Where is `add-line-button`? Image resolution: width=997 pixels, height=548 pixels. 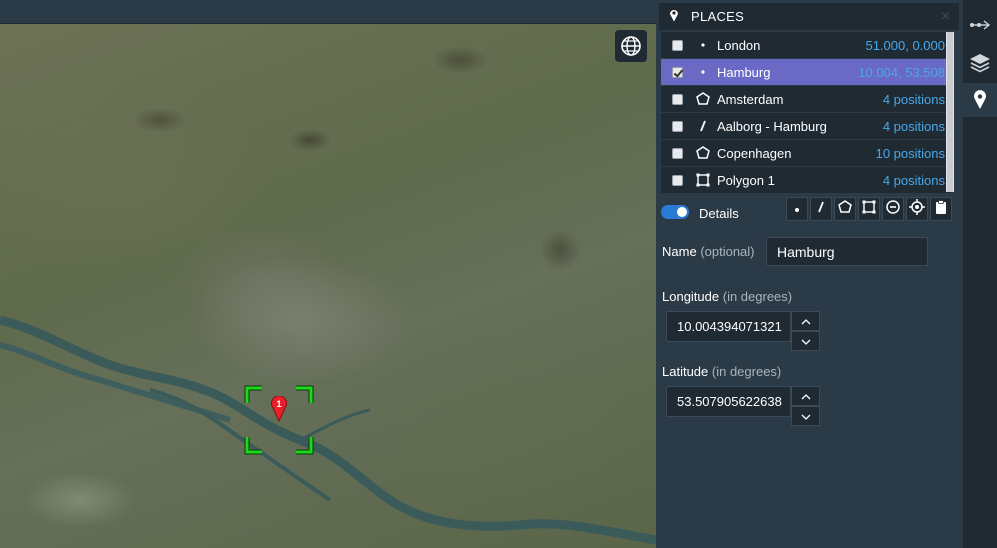 add-line-button is located at coordinates (821, 209).